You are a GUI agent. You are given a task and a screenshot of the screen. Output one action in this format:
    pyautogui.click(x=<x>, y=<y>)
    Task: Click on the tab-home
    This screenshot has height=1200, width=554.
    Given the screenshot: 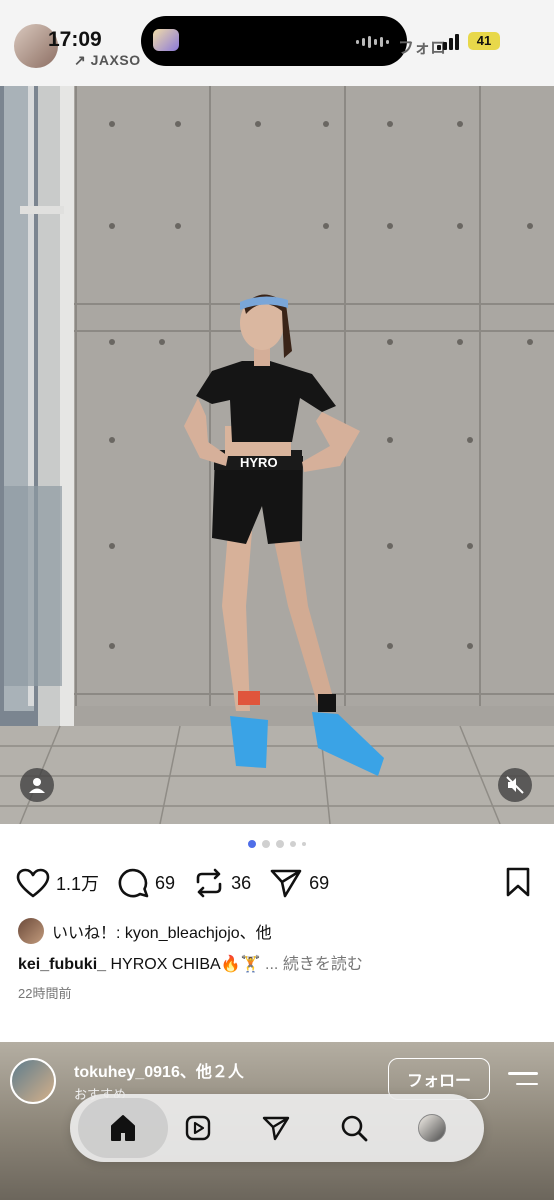 What is the action you would take?
    pyautogui.click(x=123, y=1128)
    